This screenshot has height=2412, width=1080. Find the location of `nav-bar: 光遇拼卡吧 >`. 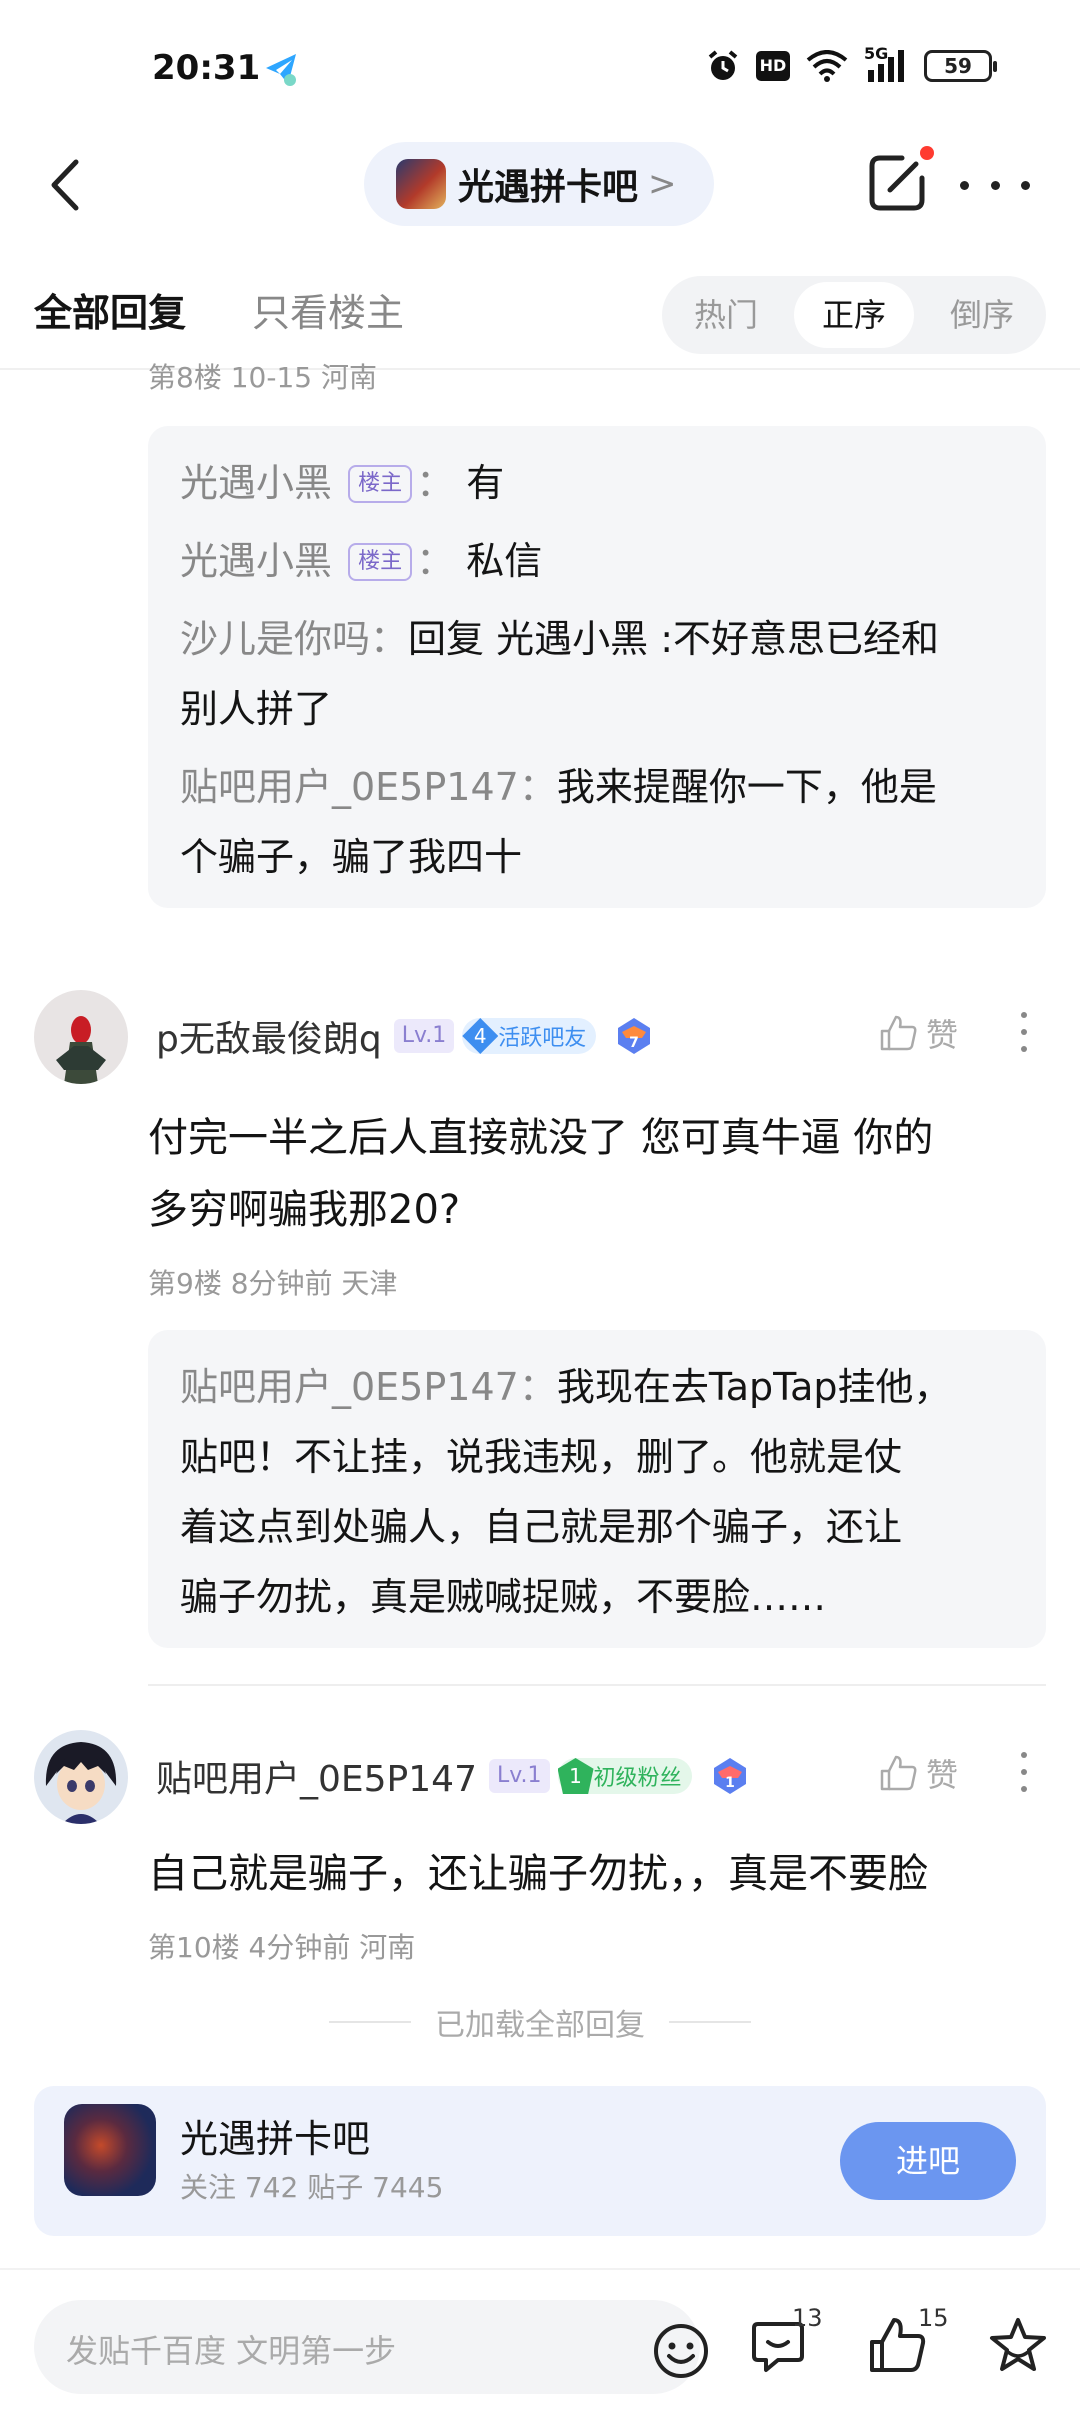

nav-bar: 光遇拼卡吧 > is located at coordinates (540, 185).